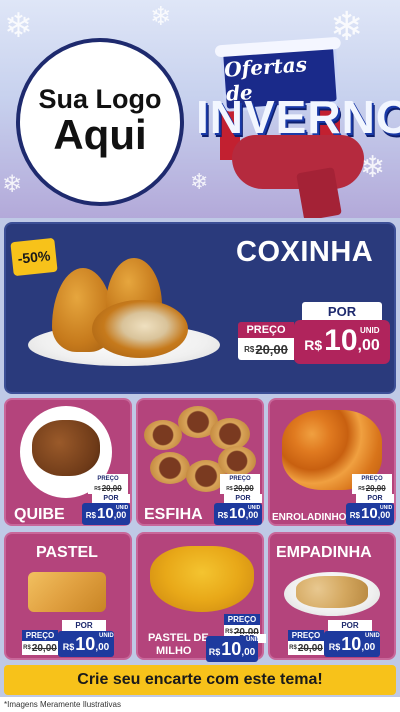  What do you see at coordinates (178, 638) in the screenshot?
I see `product-name-line1: PASTEL DE` at bounding box center [178, 638].